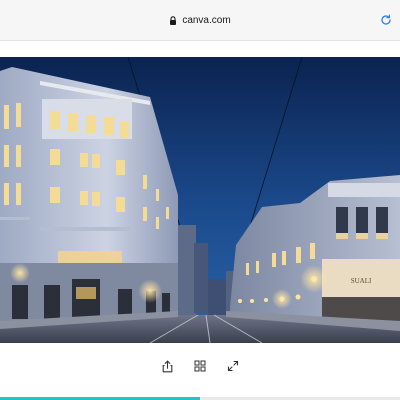 This screenshot has width=400, height=400. I want to click on lock-icon, so click(173, 20).